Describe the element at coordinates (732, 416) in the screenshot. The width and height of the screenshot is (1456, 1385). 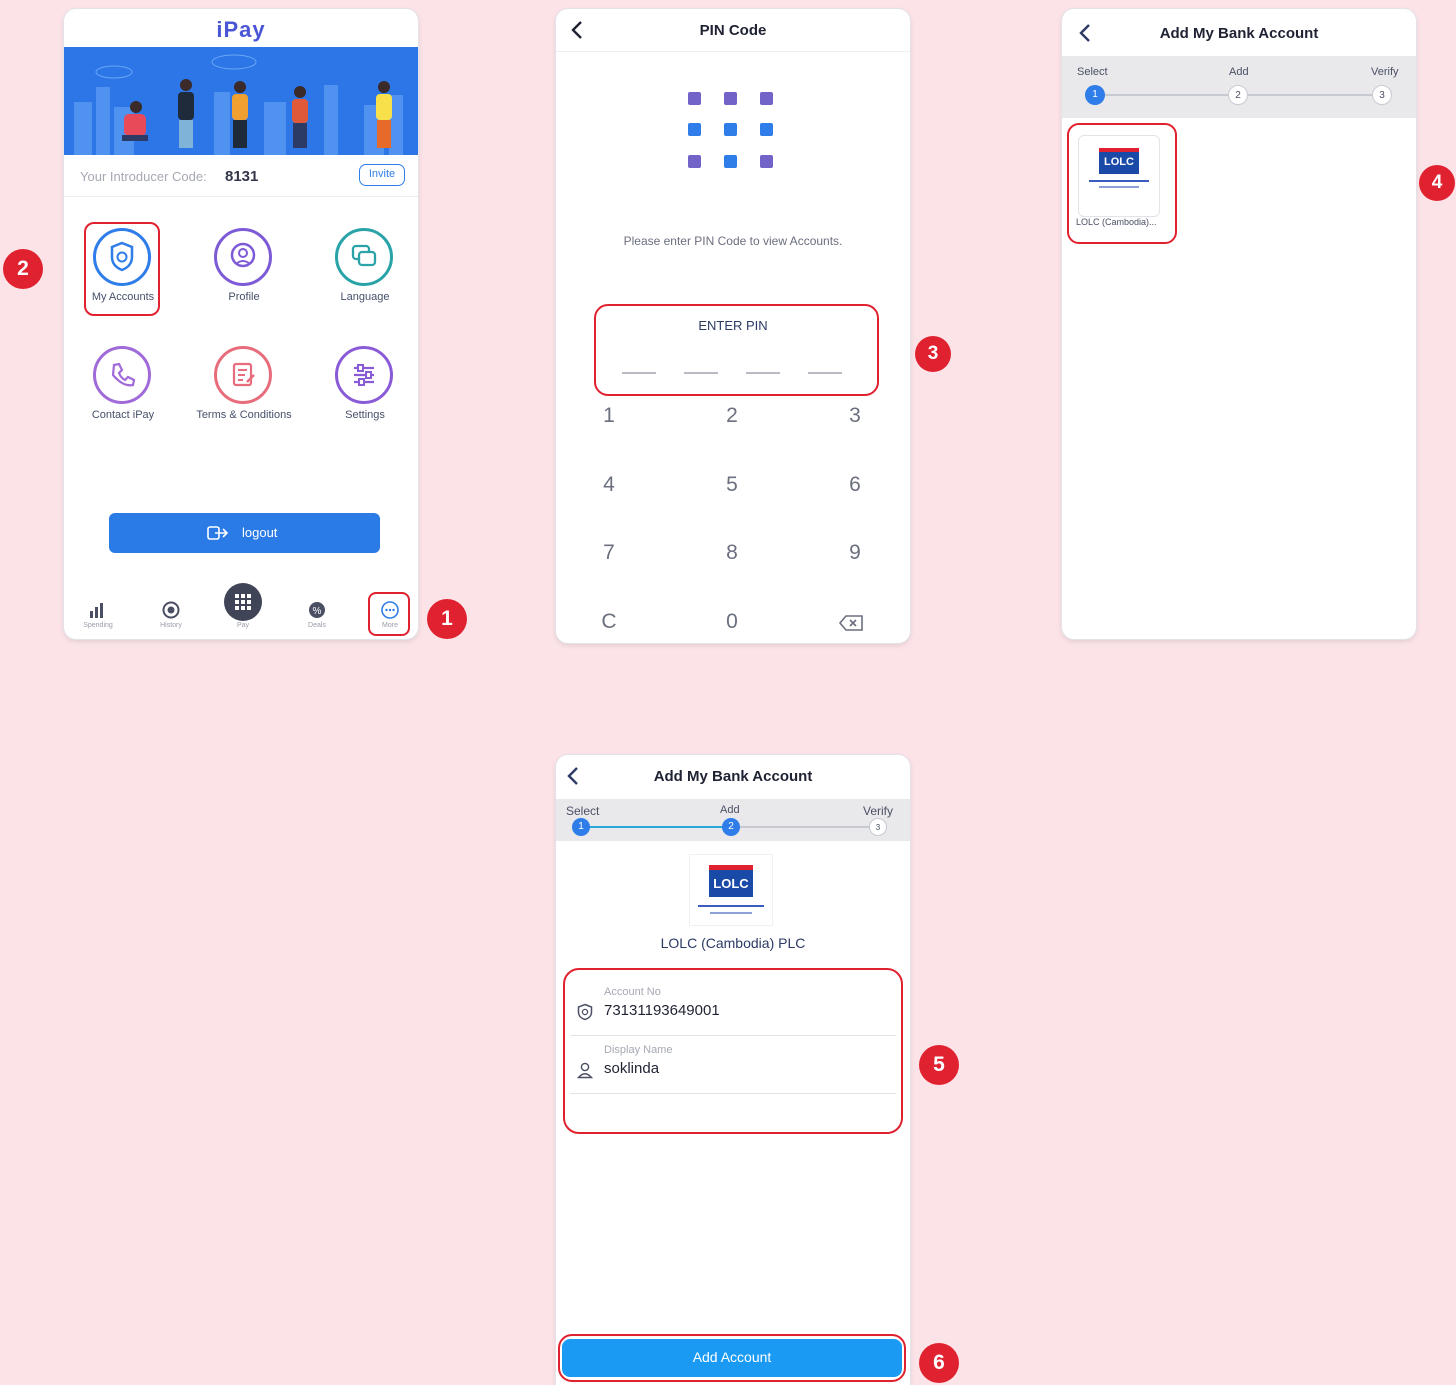
I see `key-2: 2` at that location.